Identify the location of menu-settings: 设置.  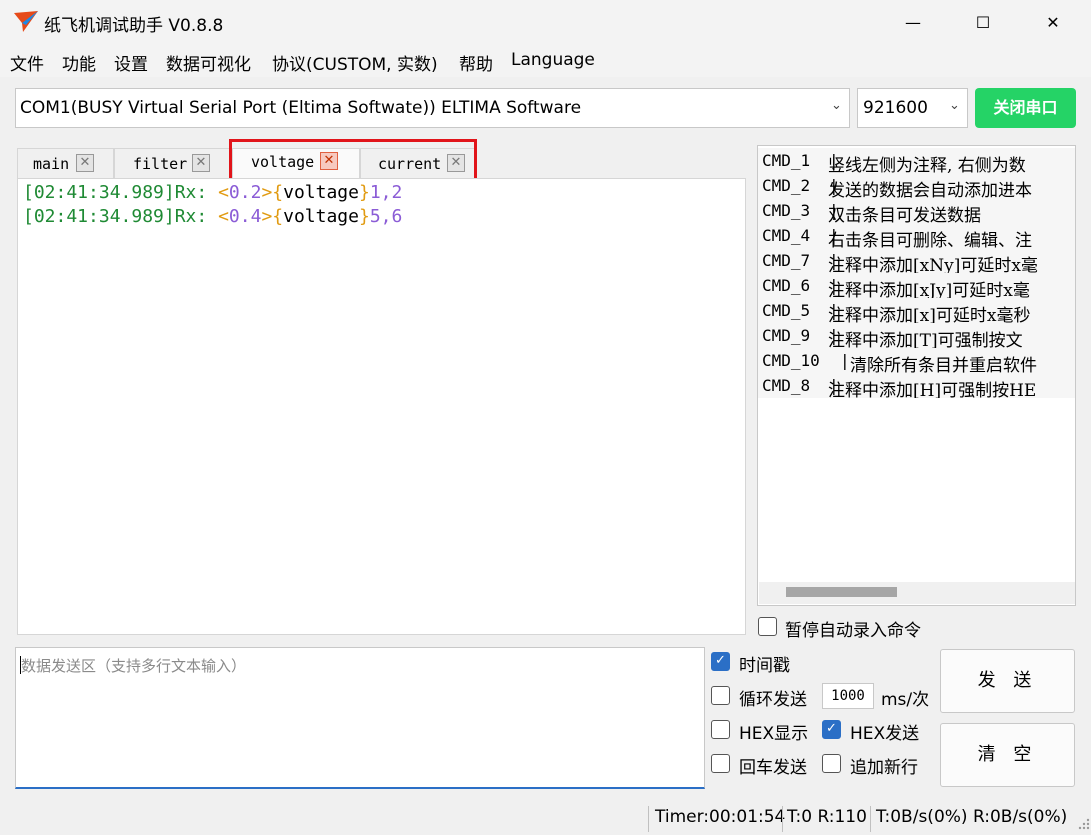
(131, 62).